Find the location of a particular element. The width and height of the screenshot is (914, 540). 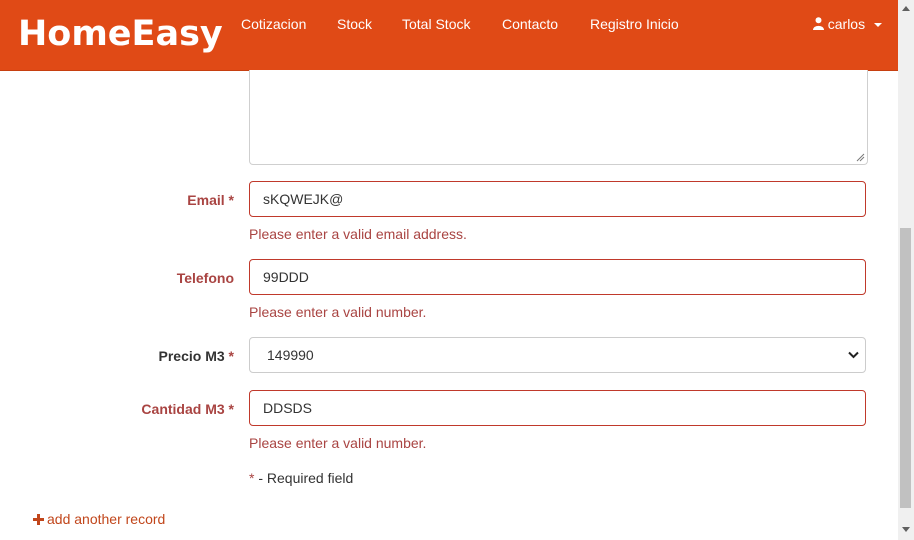

user-name: carlos is located at coordinates (846, 24).